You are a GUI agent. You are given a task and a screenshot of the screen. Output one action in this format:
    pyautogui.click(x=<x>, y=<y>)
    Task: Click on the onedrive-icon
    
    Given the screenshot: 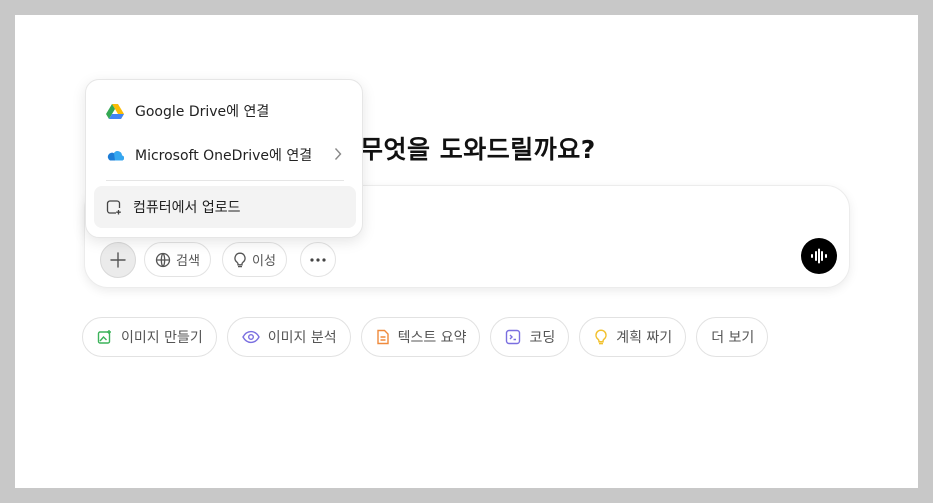 What is the action you would take?
    pyautogui.click(x=115, y=156)
    